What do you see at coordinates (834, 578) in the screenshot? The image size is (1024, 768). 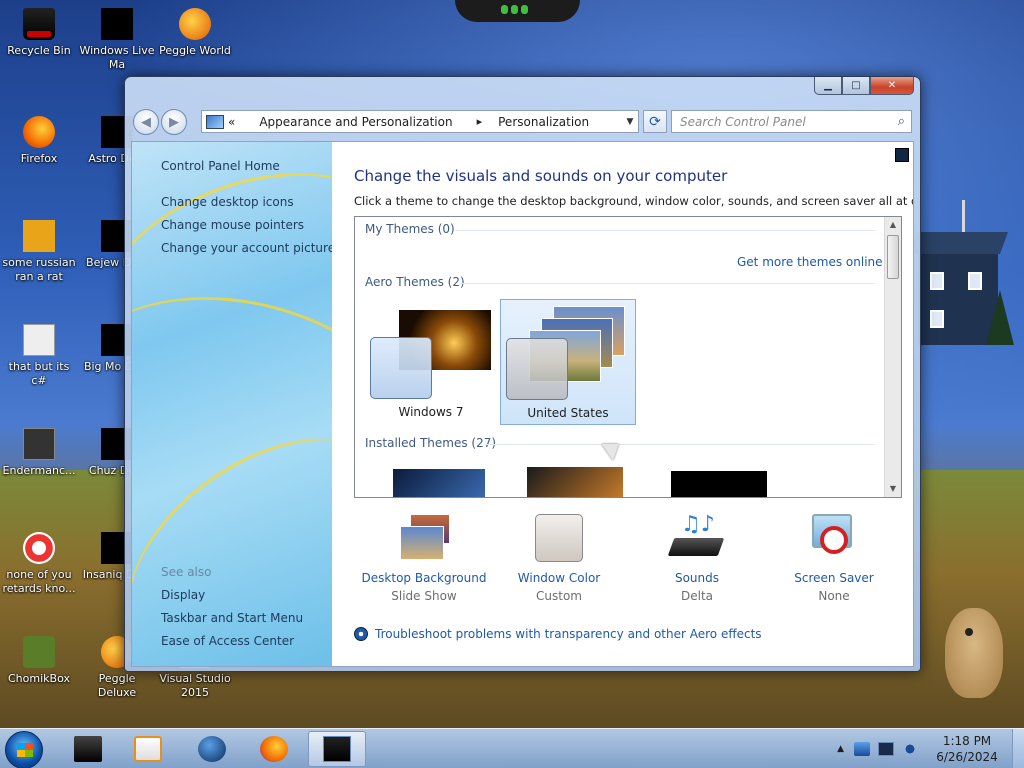 I see `screen-saver-label: Screen Saver` at bounding box center [834, 578].